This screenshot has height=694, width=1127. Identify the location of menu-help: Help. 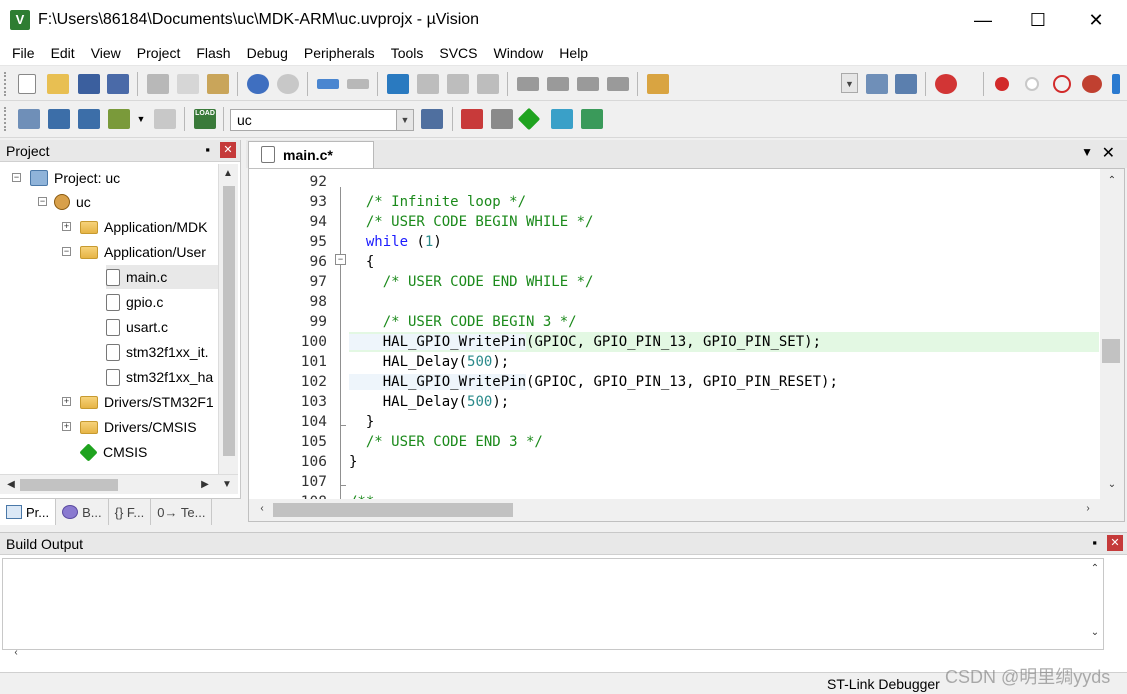
(573, 53).